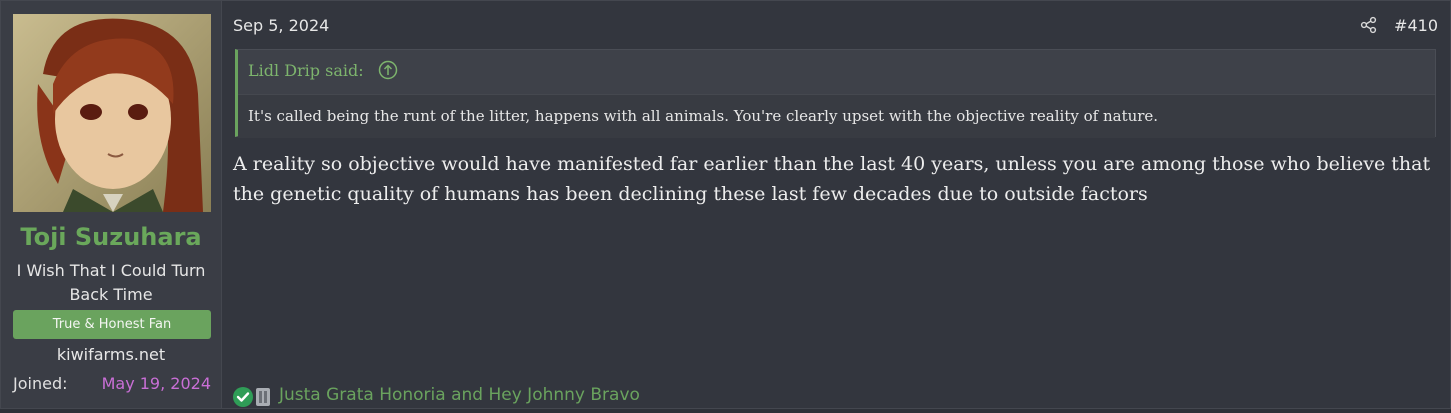  What do you see at coordinates (40, 383) in the screenshot?
I see `joined-label: Joined:` at bounding box center [40, 383].